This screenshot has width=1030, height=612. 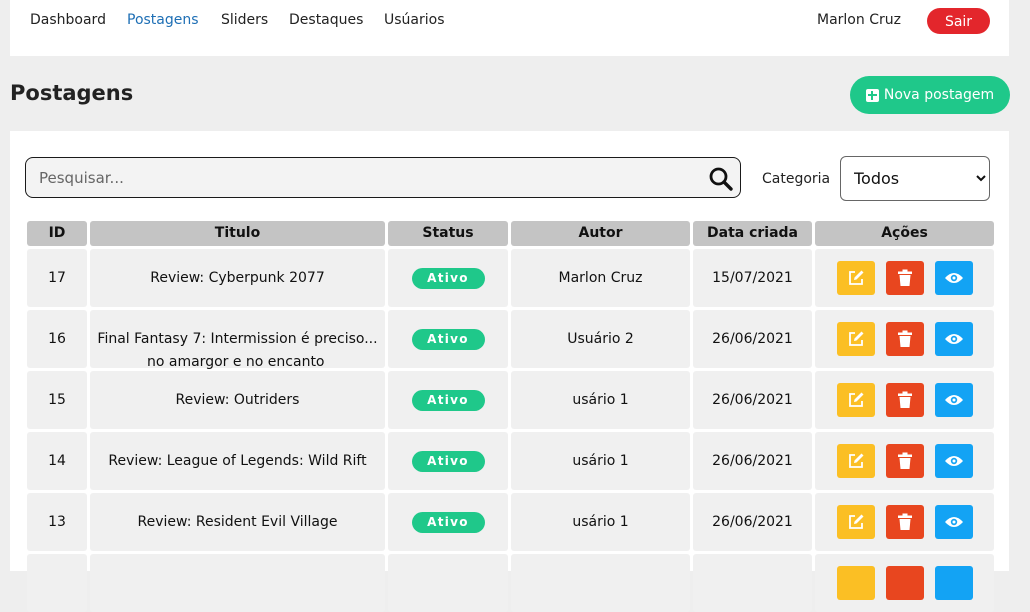 I want to click on current-user-name: Marlon Cruz, so click(x=859, y=20).